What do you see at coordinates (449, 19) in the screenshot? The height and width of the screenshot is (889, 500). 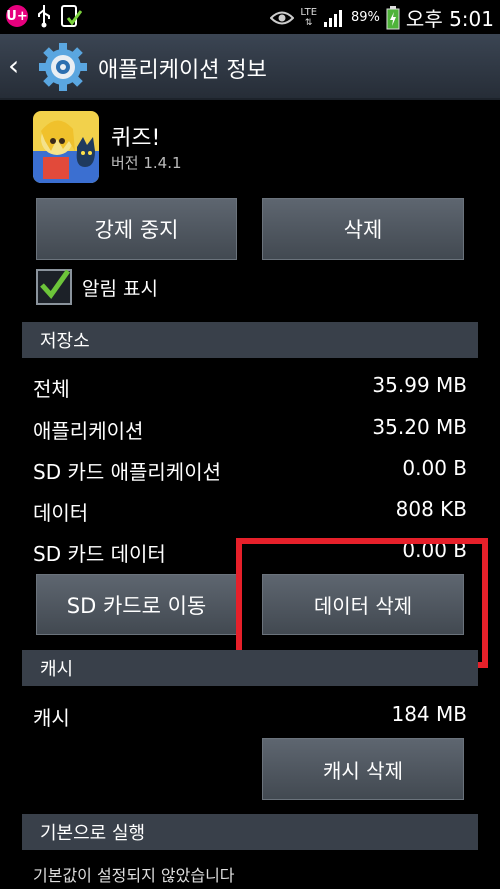 I see `clock: 오후 5:01` at bounding box center [449, 19].